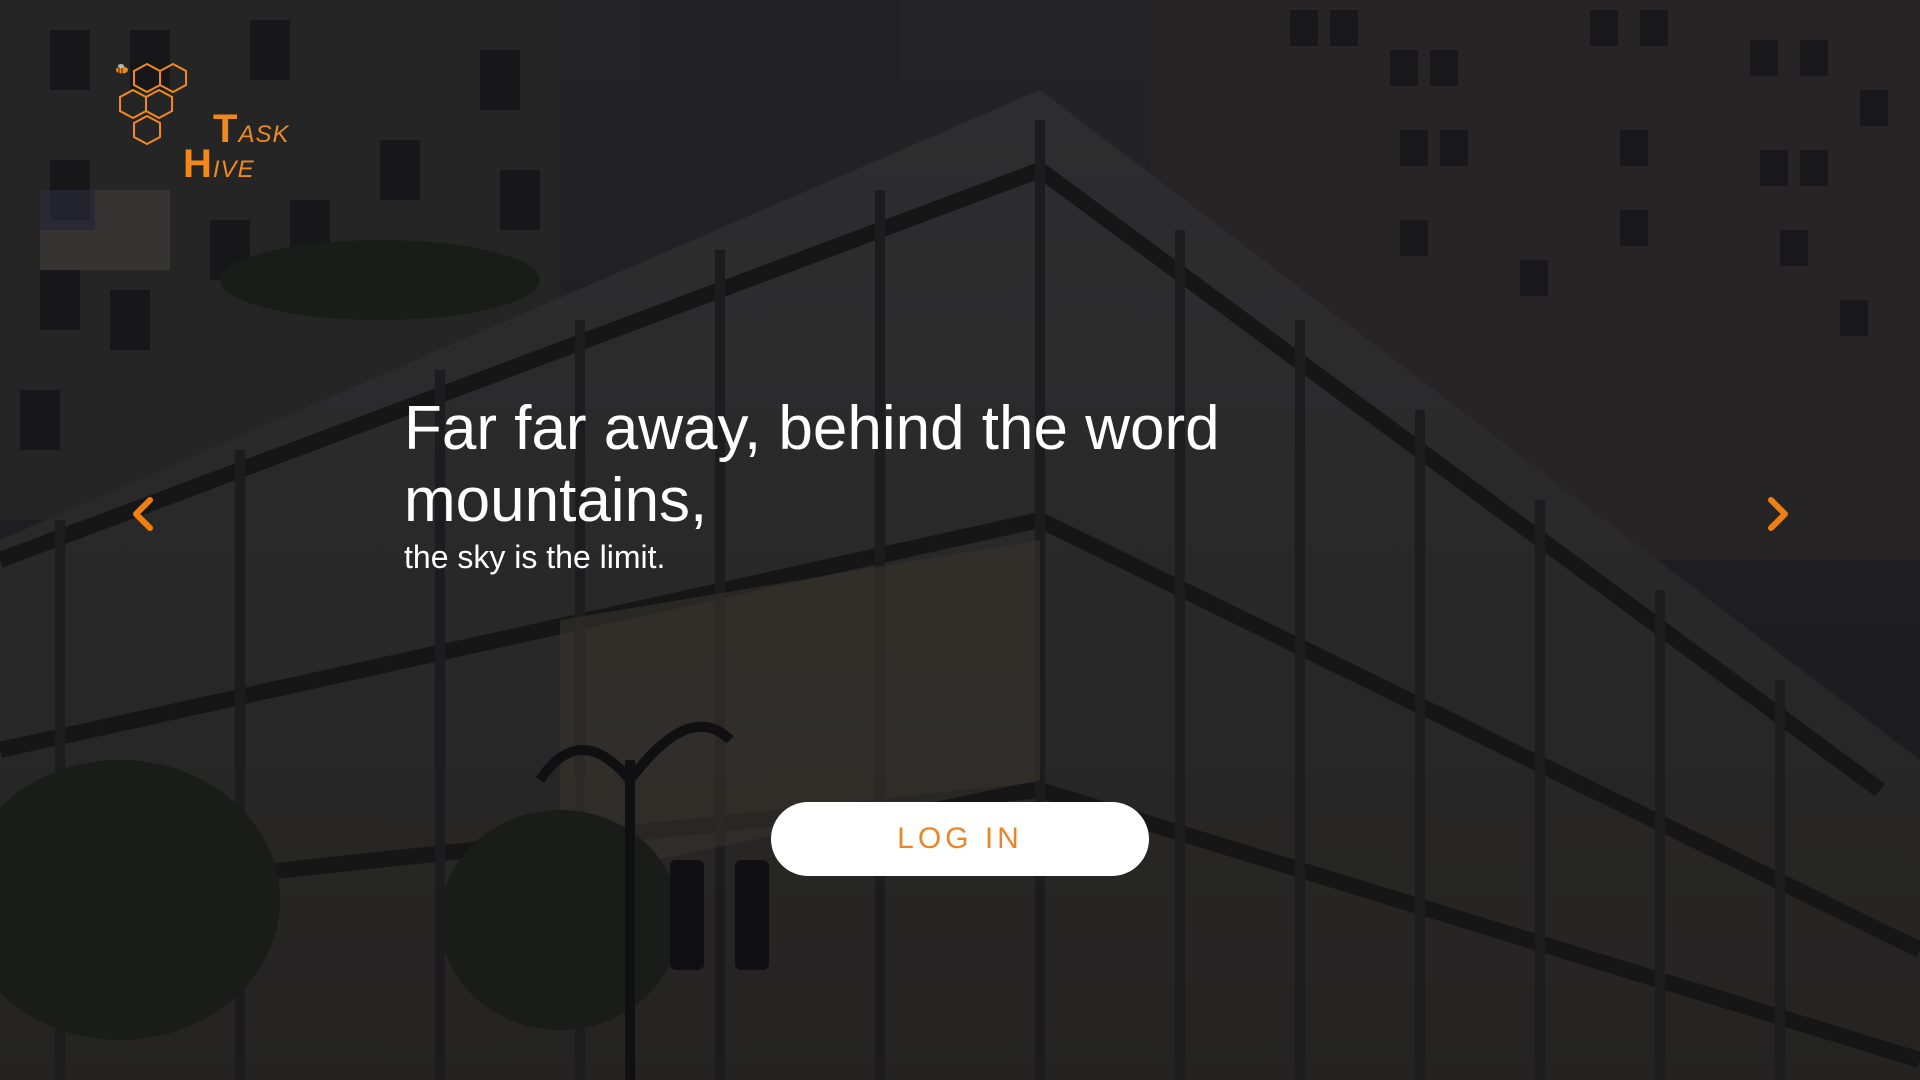  I want to click on brand-logo: TASK HIVE, so click(200, 127).